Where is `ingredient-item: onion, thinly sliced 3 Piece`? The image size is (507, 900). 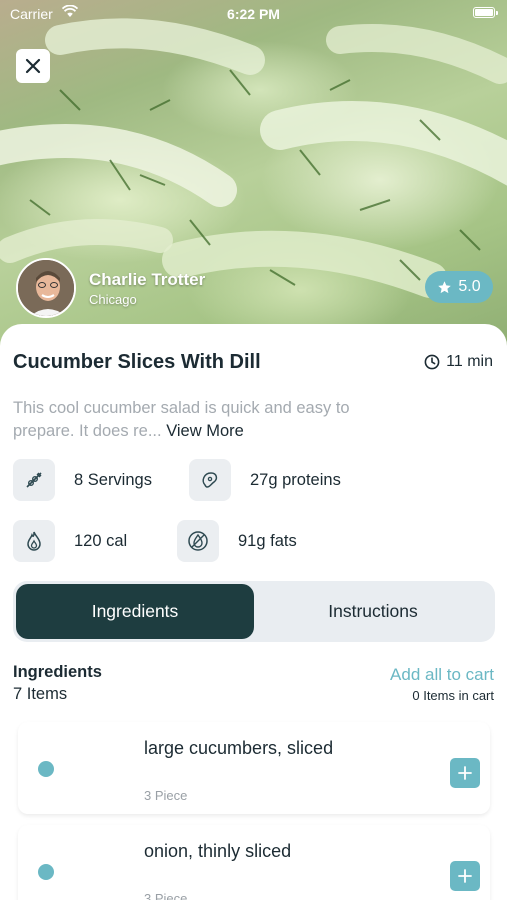
ingredient-item: onion, thinly sliced 3 Piece is located at coordinates (254, 862).